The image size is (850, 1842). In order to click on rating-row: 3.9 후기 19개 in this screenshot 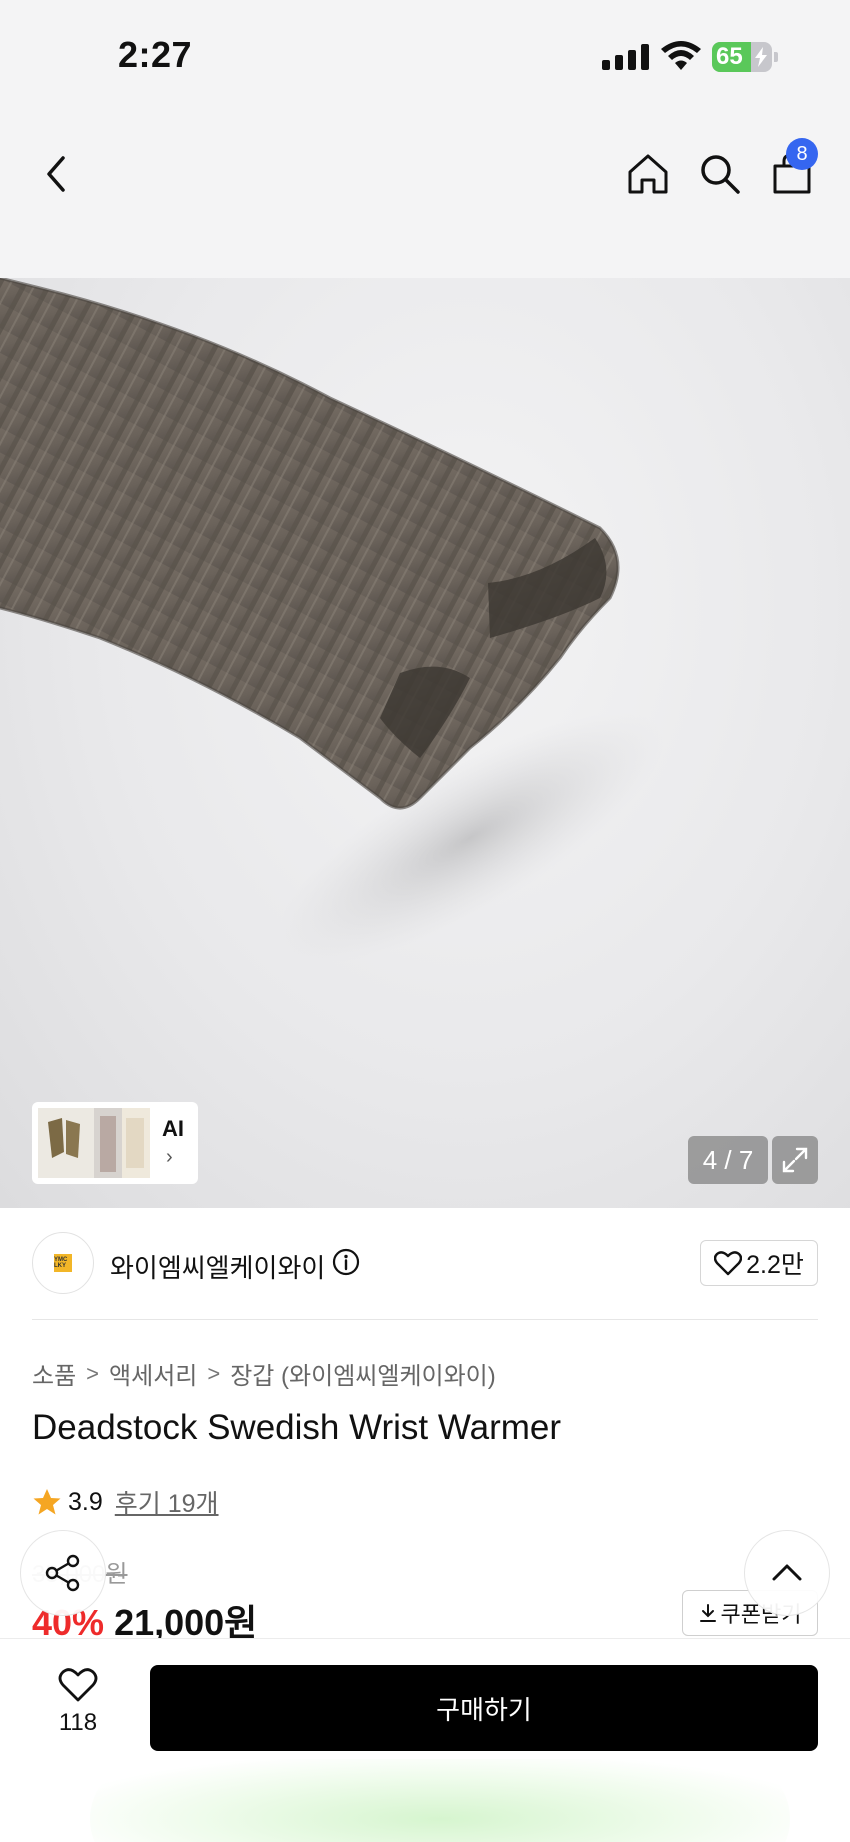, I will do `click(125, 1502)`.